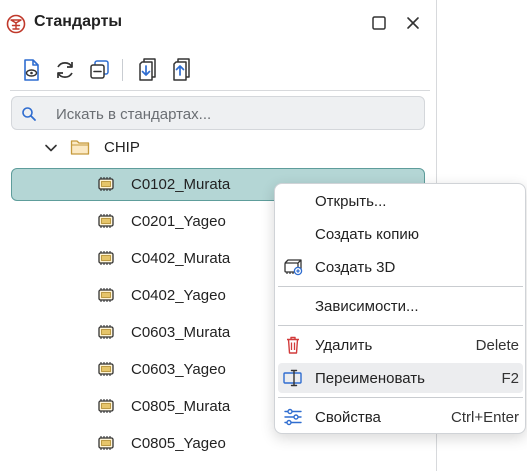 Image resolution: width=527 pixels, height=471 pixels. Describe the element at coordinates (293, 378) in the screenshot. I see `rename-icon` at that location.